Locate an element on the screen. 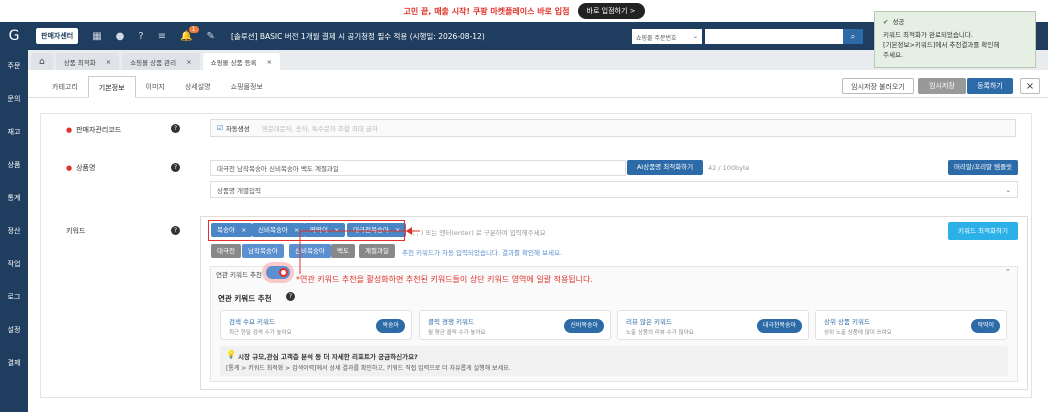  recommend-title: 연관 키워드 추천 is located at coordinates (245, 298).